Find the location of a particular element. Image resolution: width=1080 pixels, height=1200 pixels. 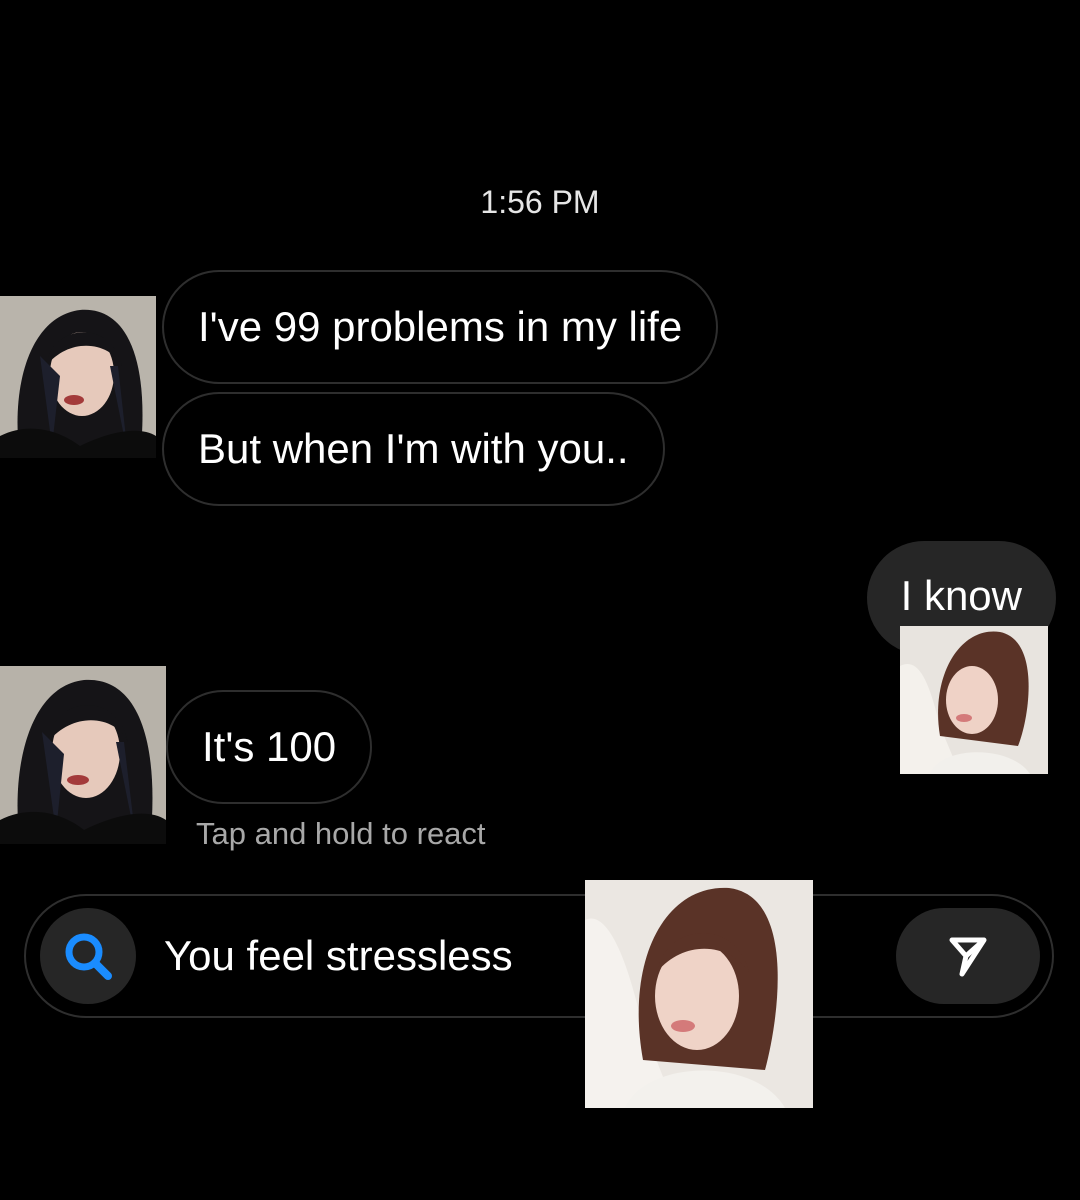

message-timestamp: 1:56 PM is located at coordinates (540, 202).